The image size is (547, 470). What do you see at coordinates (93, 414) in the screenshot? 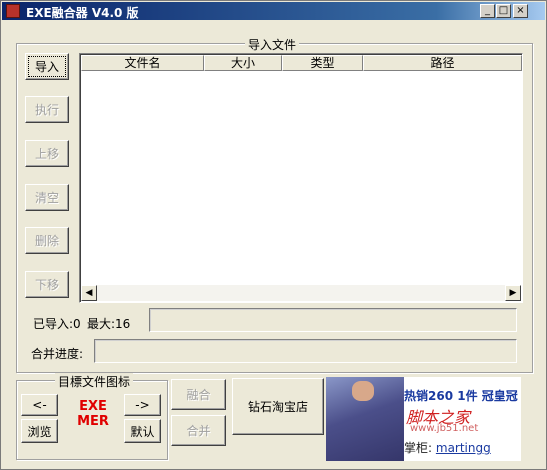
I see `exe-icon-preview: EXE MER` at bounding box center [93, 414].